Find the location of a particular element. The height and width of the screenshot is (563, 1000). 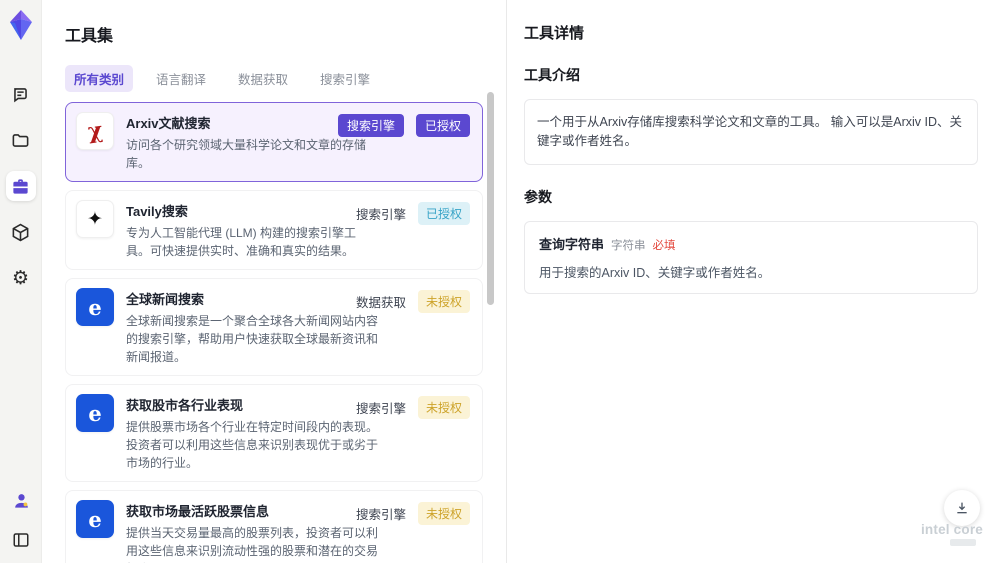

news-blue-icon: e is located at coordinates (95, 307).